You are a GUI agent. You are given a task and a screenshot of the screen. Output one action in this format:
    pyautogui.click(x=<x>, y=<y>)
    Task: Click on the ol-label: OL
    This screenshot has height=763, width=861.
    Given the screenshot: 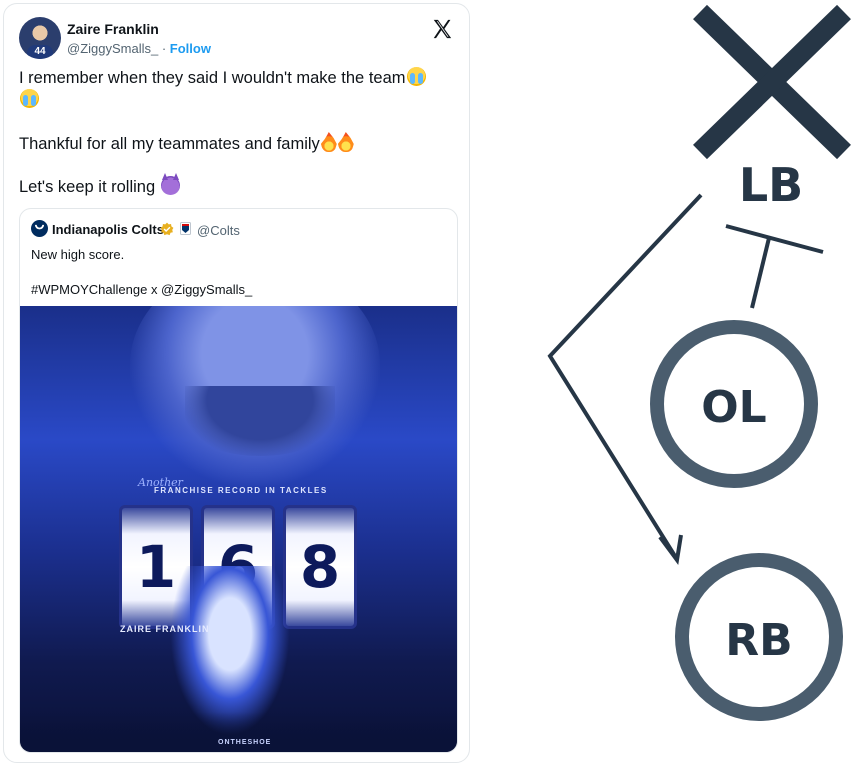 What is the action you would take?
    pyautogui.click(x=733, y=407)
    